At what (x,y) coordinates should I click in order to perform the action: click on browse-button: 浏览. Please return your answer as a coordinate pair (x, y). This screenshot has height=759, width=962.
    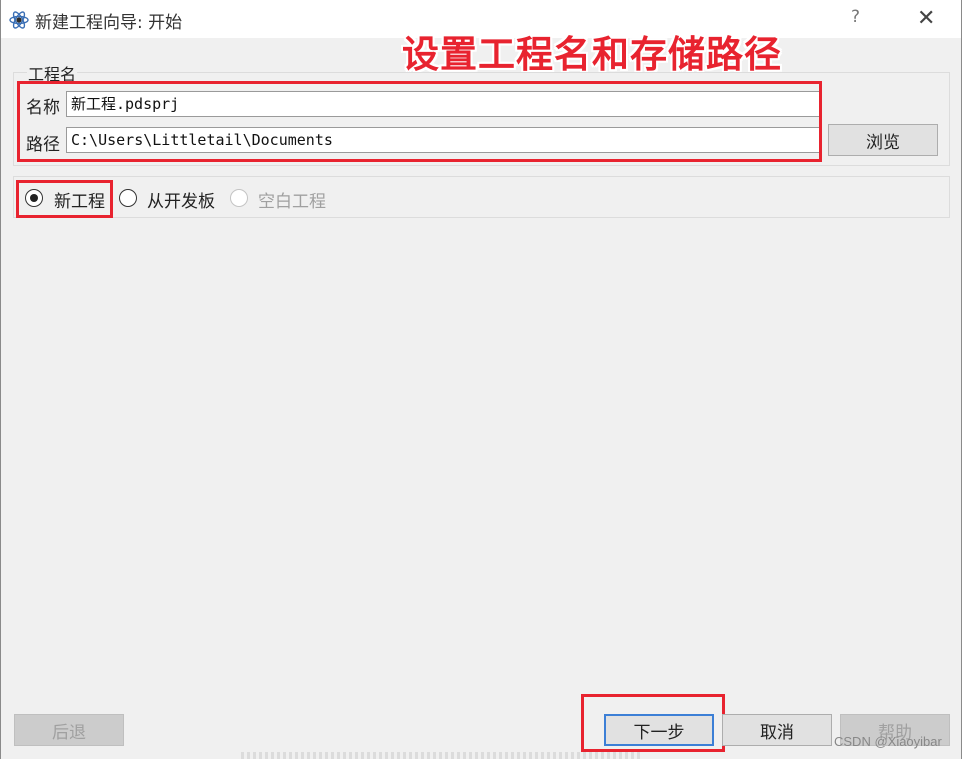
    Looking at the image, I should click on (883, 140).